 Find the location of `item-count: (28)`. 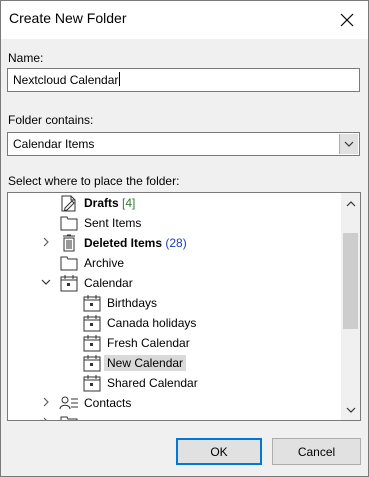

item-count: (28) is located at coordinates (176, 243).